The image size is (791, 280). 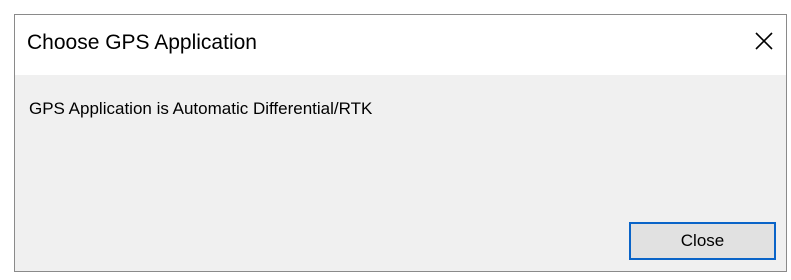 What do you see at coordinates (764, 41) in the screenshot?
I see `close-icon` at bounding box center [764, 41].